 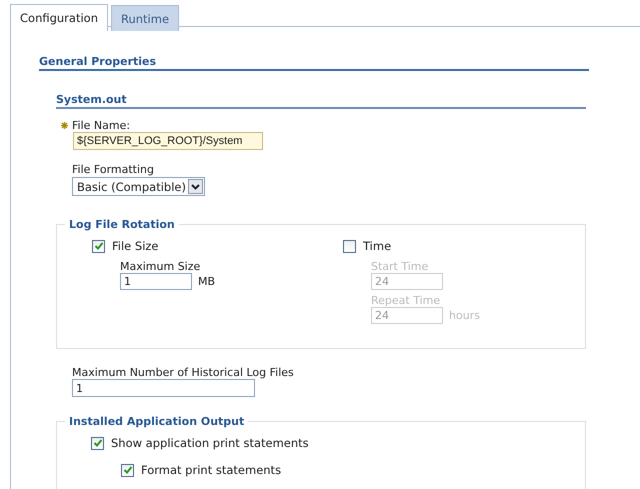 I want to click on dropdown: Basic (Compatible), so click(x=138, y=186).